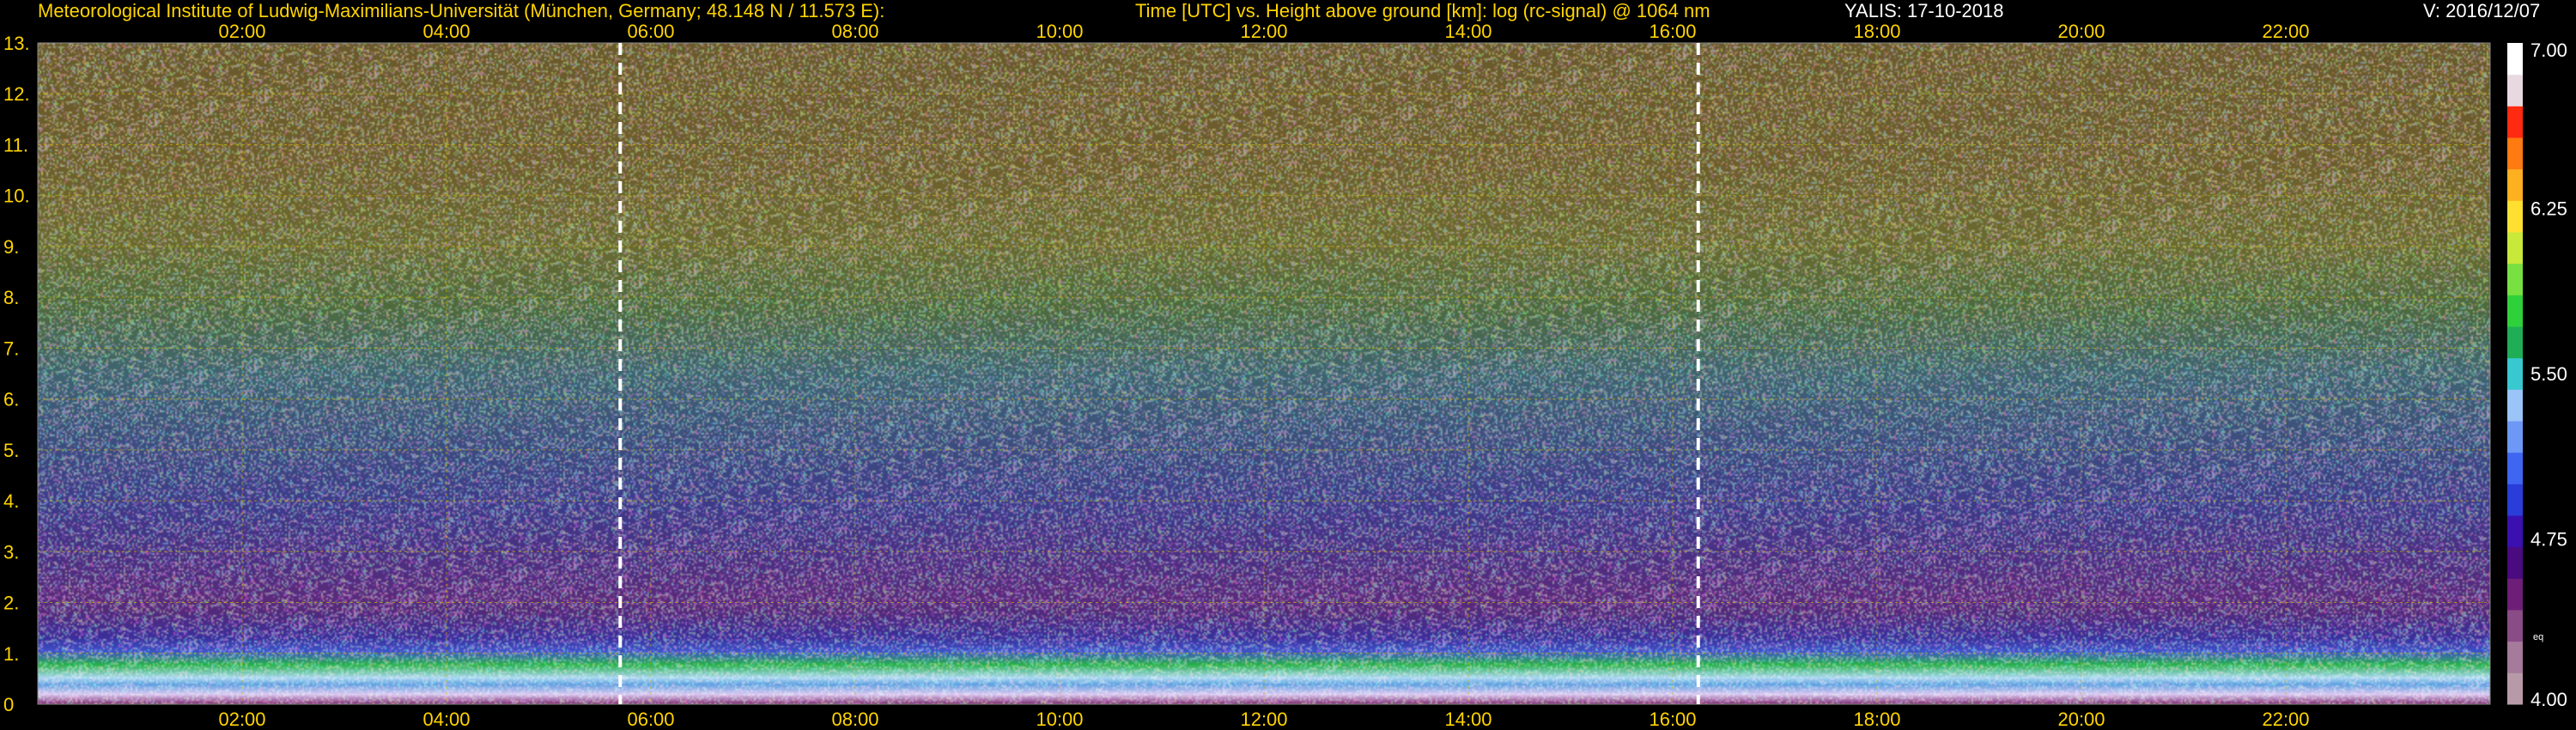 The width and height of the screenshot is (2576, 730). I want to click on y-tick-label: 13., so click(16, 43).